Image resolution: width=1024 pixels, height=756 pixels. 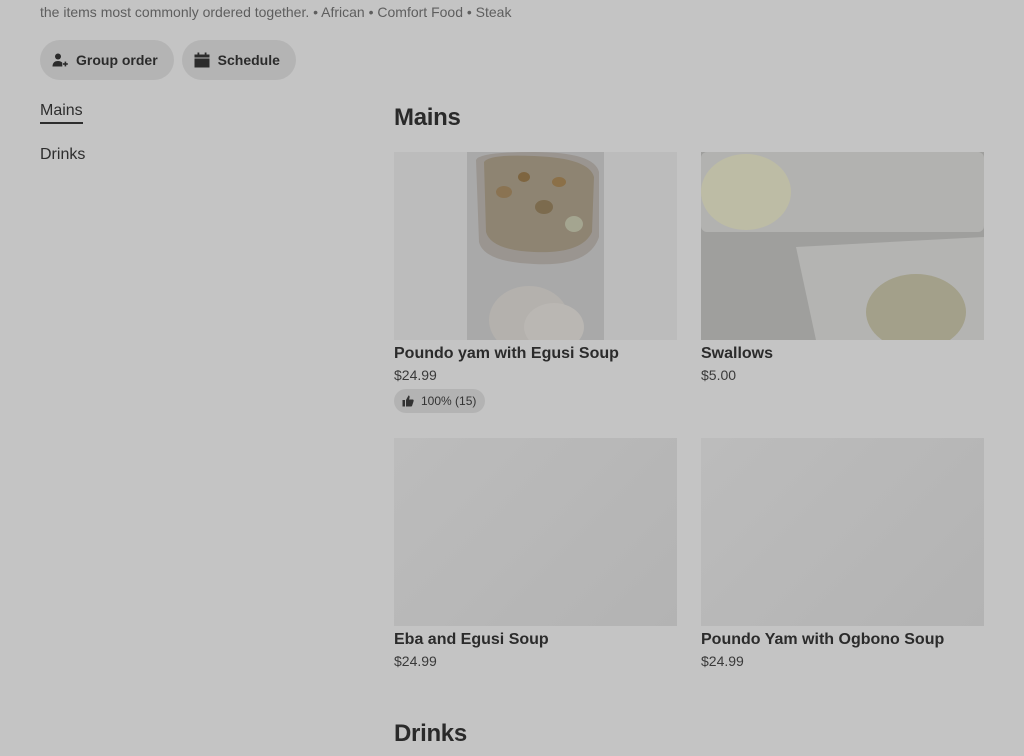 I want to click on thumbs-up-icon, so click(x=408, y=401).